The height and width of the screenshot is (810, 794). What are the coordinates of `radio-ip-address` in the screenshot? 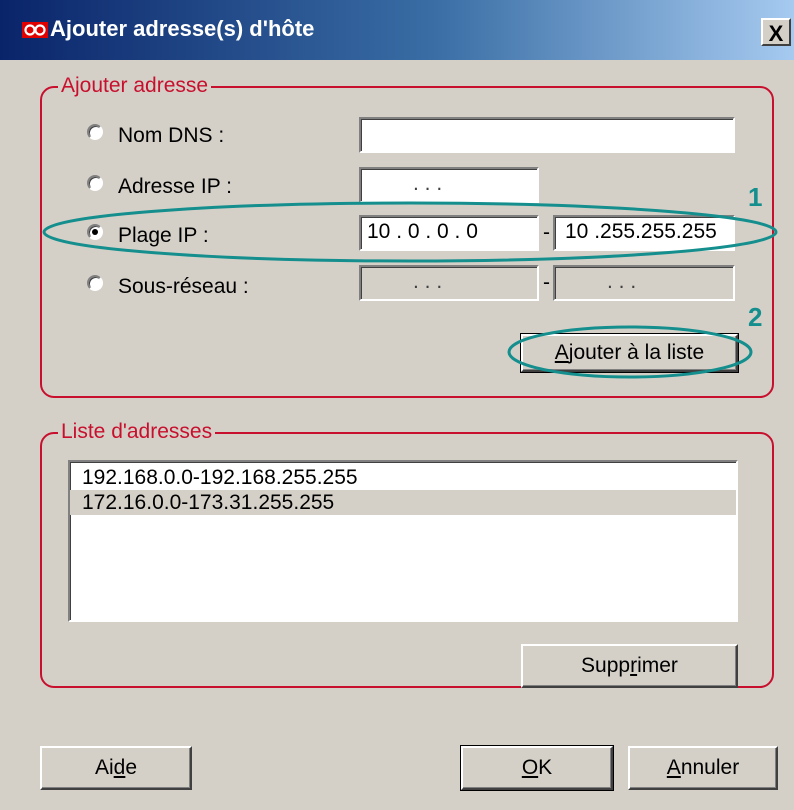 It's located at (95, 183).